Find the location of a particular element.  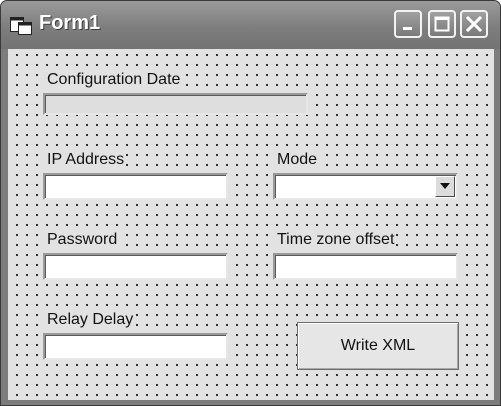

window-title: Form1 is located at coordinates (70, 23).